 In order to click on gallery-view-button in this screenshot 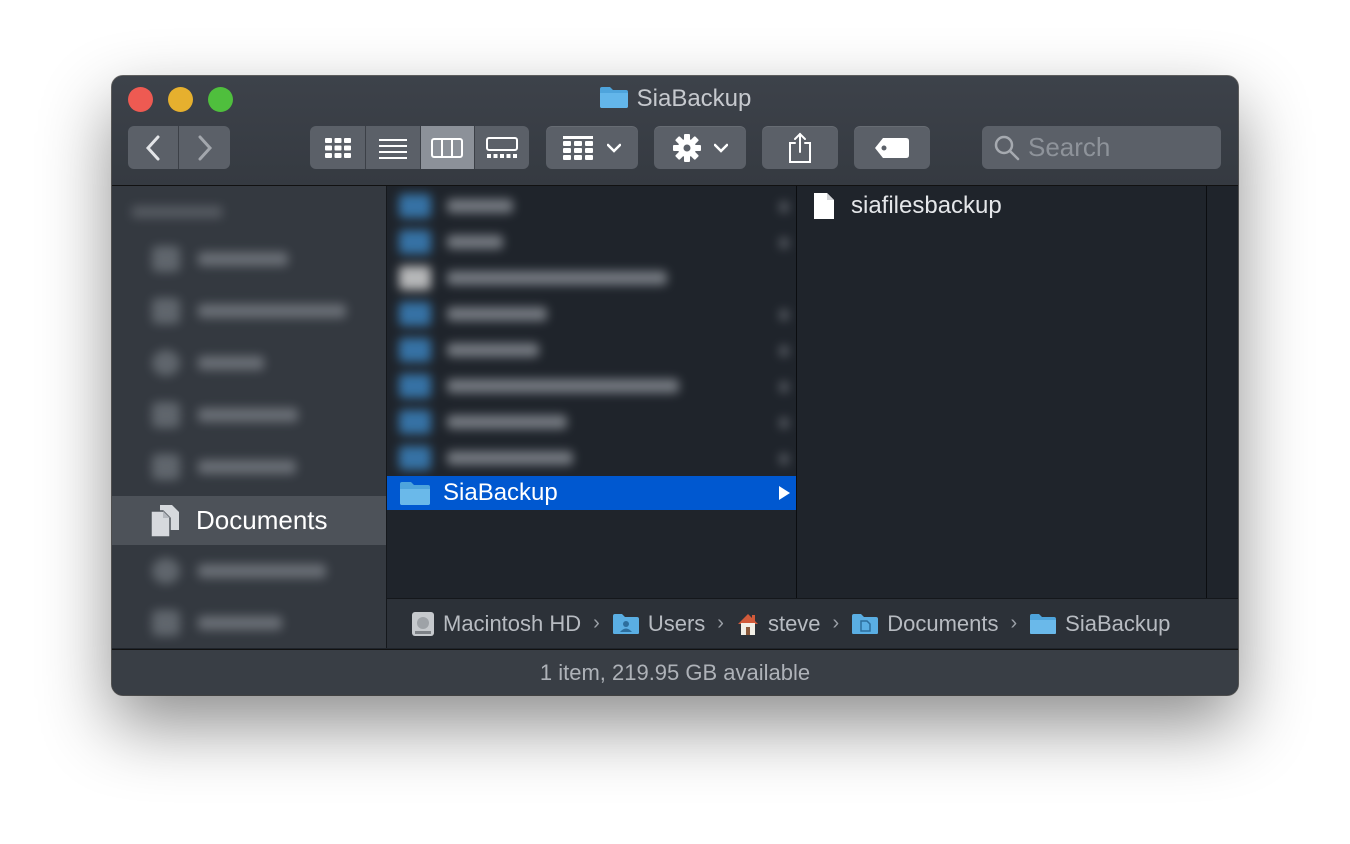, I will do `click(501, 147)`.